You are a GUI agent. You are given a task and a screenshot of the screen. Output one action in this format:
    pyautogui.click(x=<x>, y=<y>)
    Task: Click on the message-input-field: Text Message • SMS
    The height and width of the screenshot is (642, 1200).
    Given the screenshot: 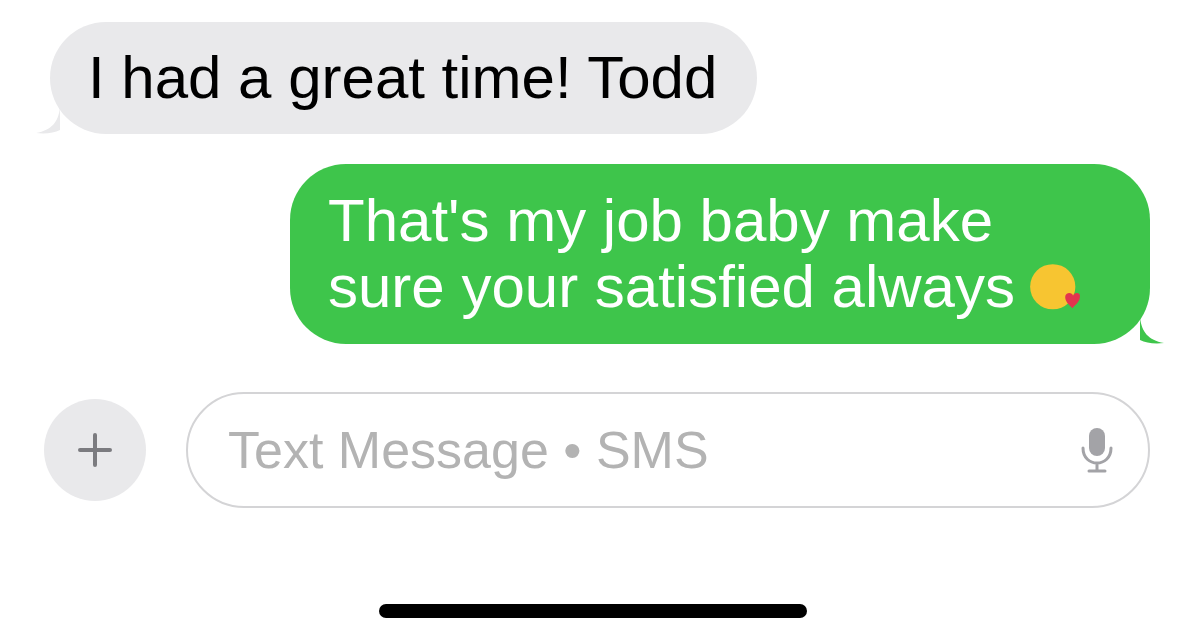 What is the action you would take?
    pyautogui.click(x=668, y=450)
    